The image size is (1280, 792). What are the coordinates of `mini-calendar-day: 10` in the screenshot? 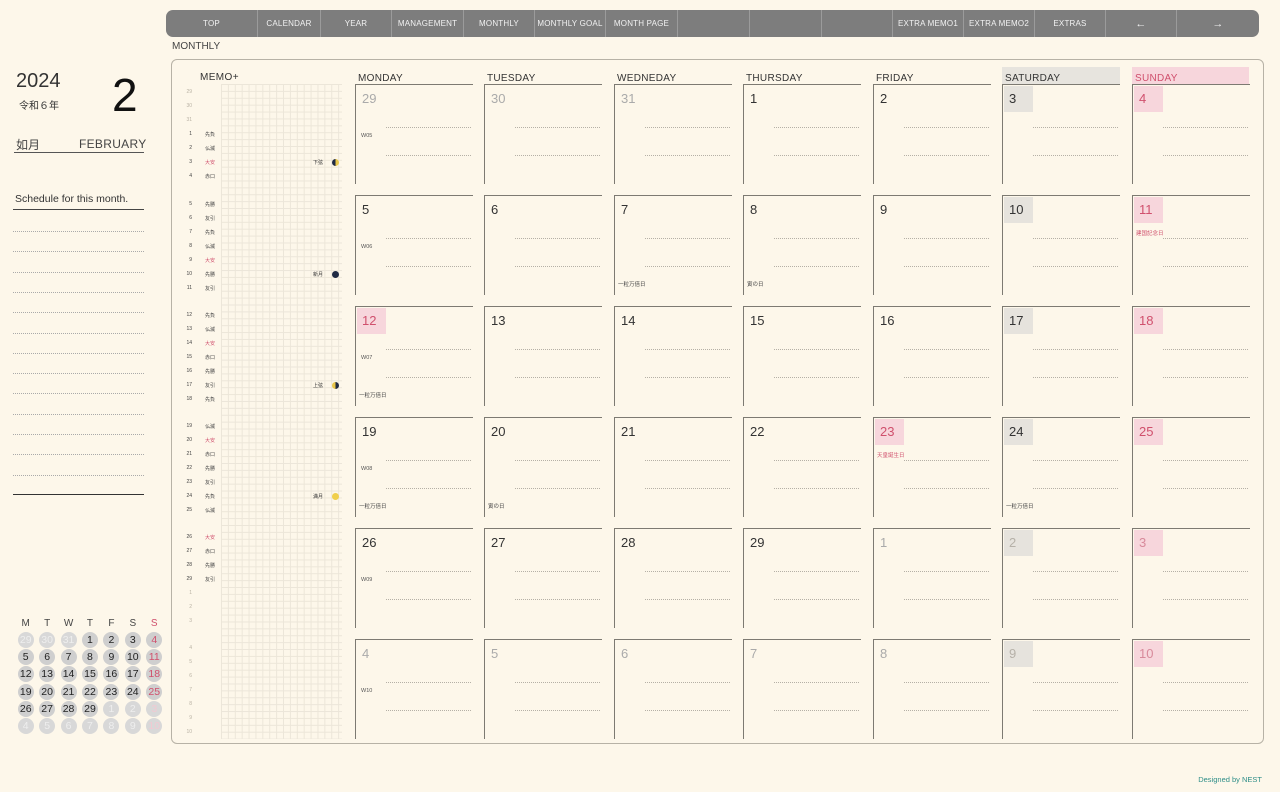 It's located at (154, 726).